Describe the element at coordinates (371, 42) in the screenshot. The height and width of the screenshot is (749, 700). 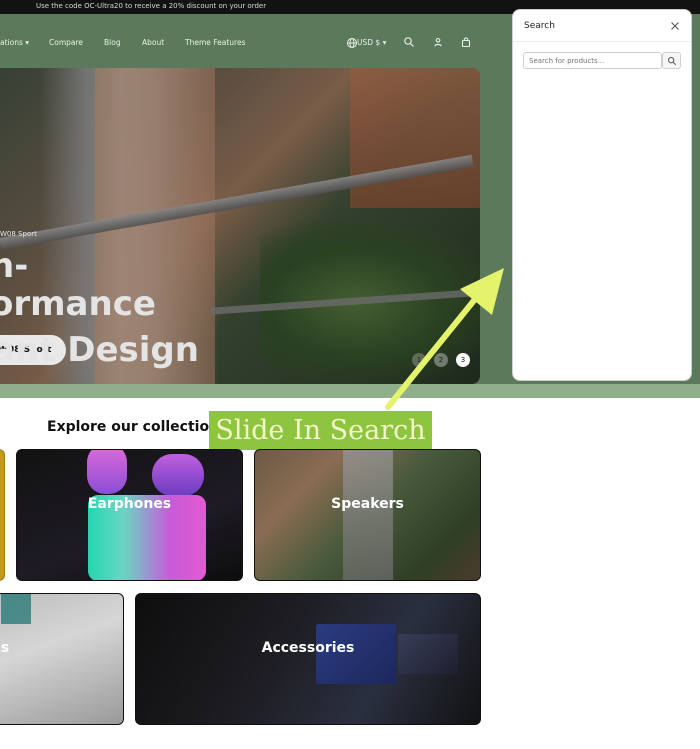
I see `currency-selector: USD $ ▾` at that location.